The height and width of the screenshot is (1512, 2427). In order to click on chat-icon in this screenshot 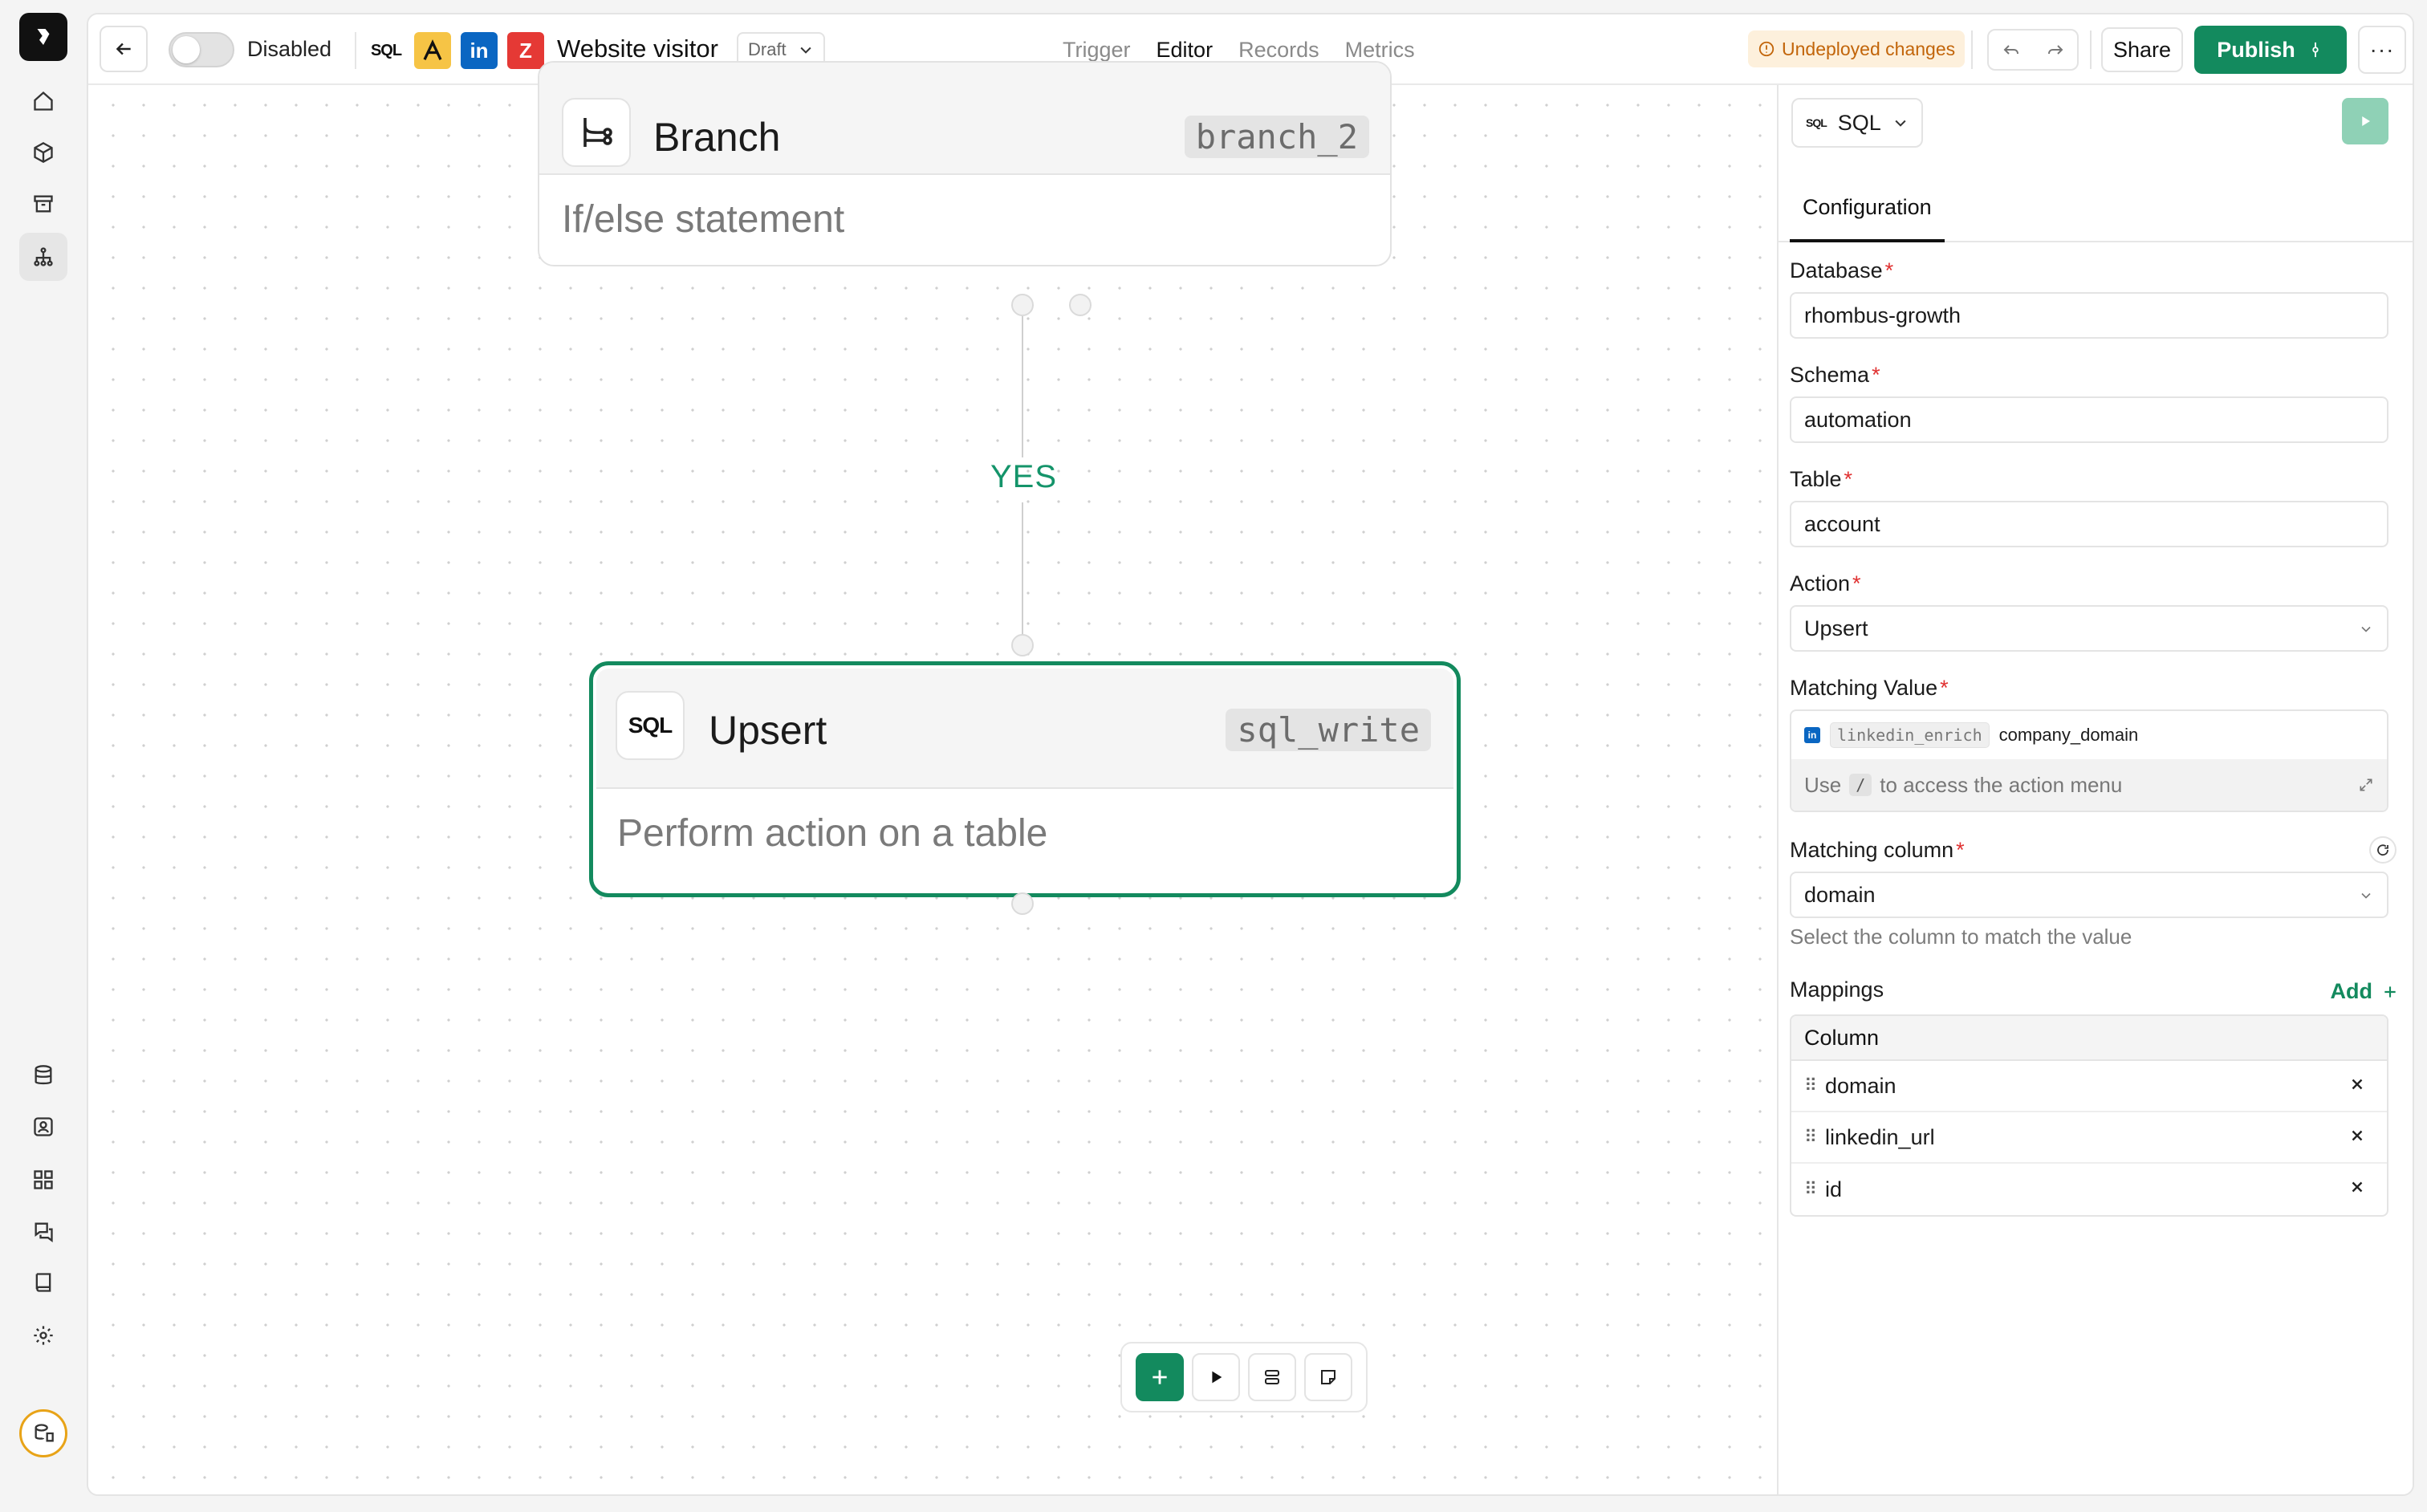, I will do `click(43, 1231)`.